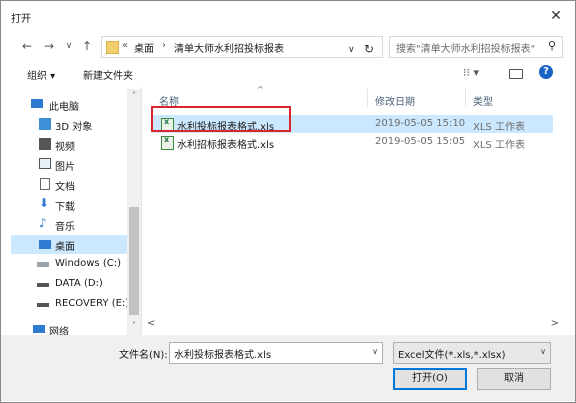 The width and height of the screenshot is (576, 403). Describe the element at coordinates (288, 16) in the screenshot. I see `title-bar: 打开 ✕` at that location.